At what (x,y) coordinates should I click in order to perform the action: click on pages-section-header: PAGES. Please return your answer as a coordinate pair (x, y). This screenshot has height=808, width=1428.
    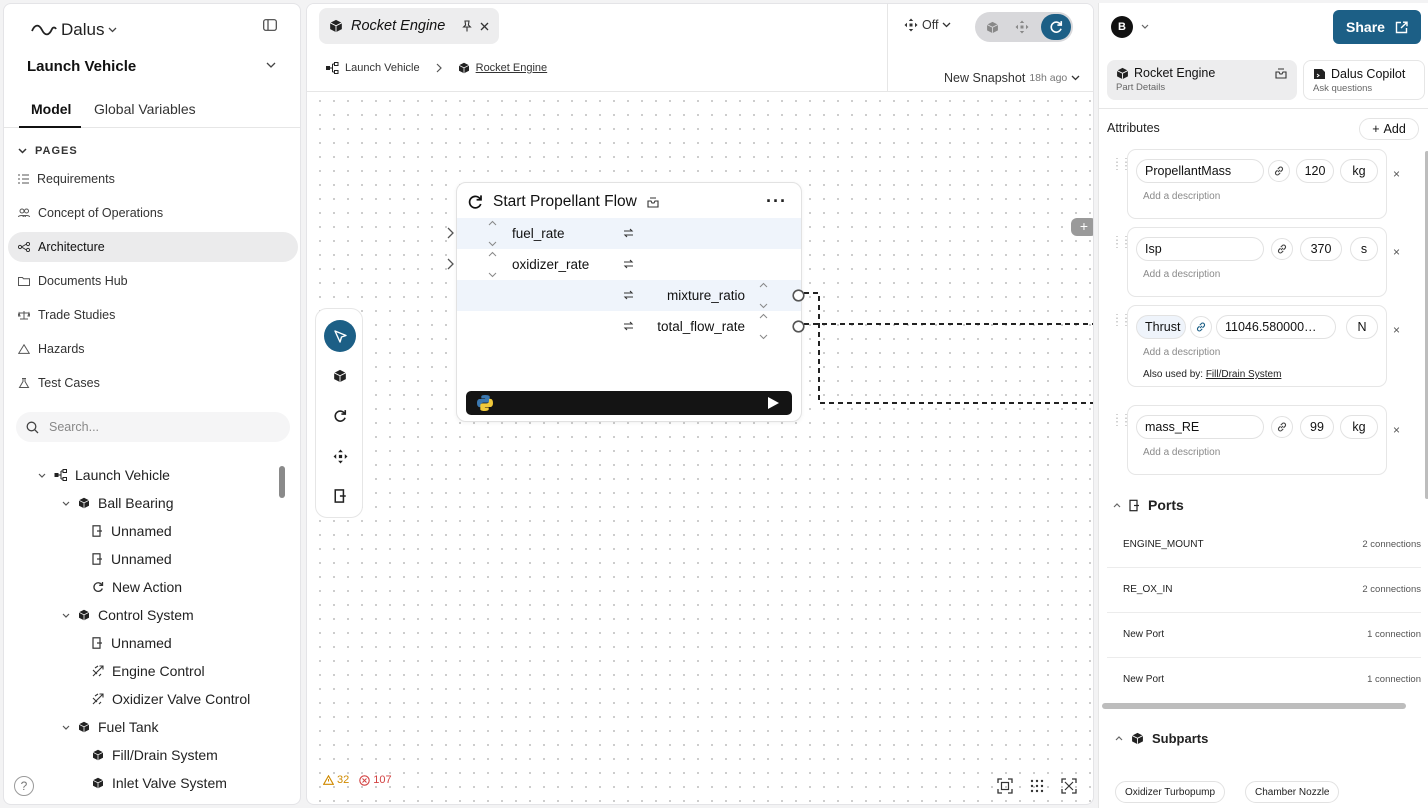
    Looking at the image, I should click on (48, 151).